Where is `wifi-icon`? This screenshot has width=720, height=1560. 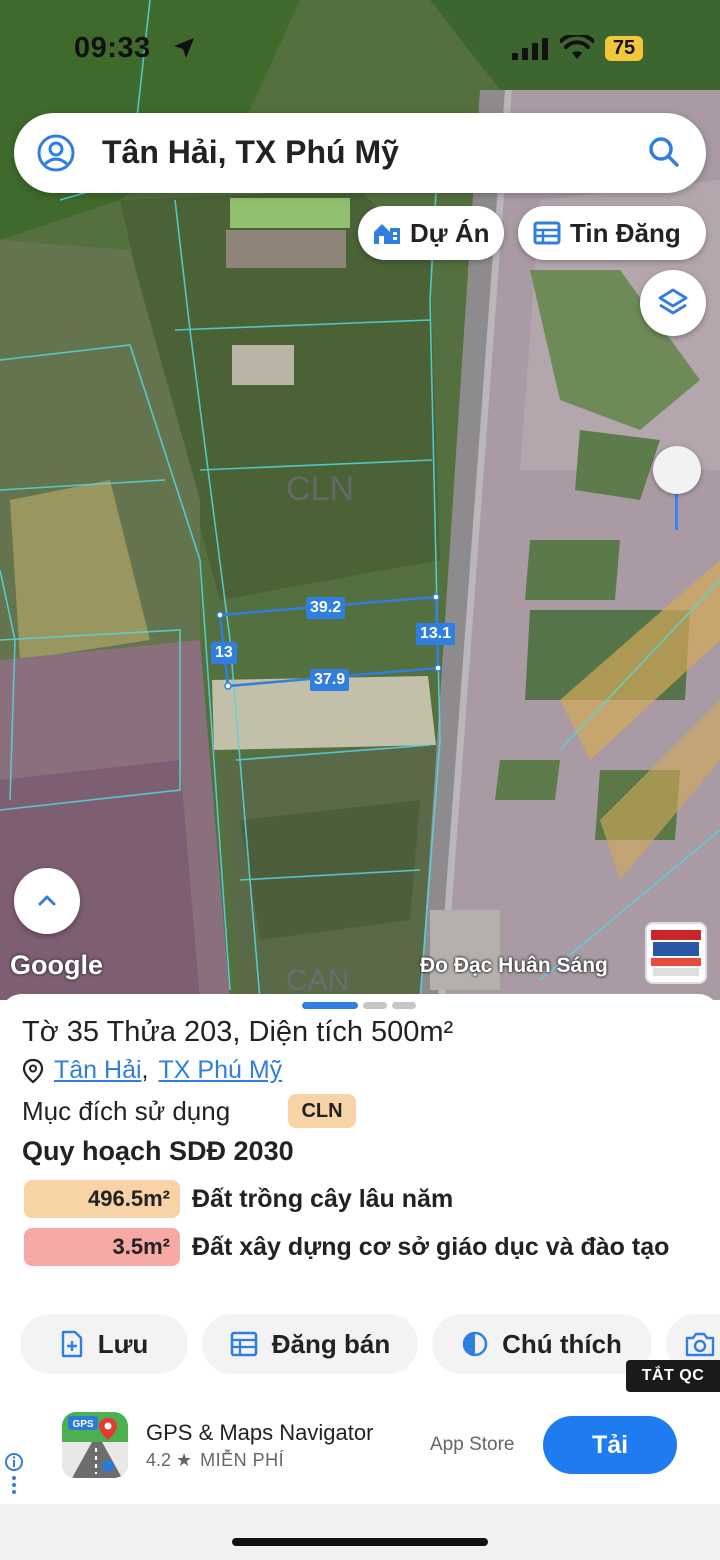
wifi-icon is located at coordinates (577, 47).